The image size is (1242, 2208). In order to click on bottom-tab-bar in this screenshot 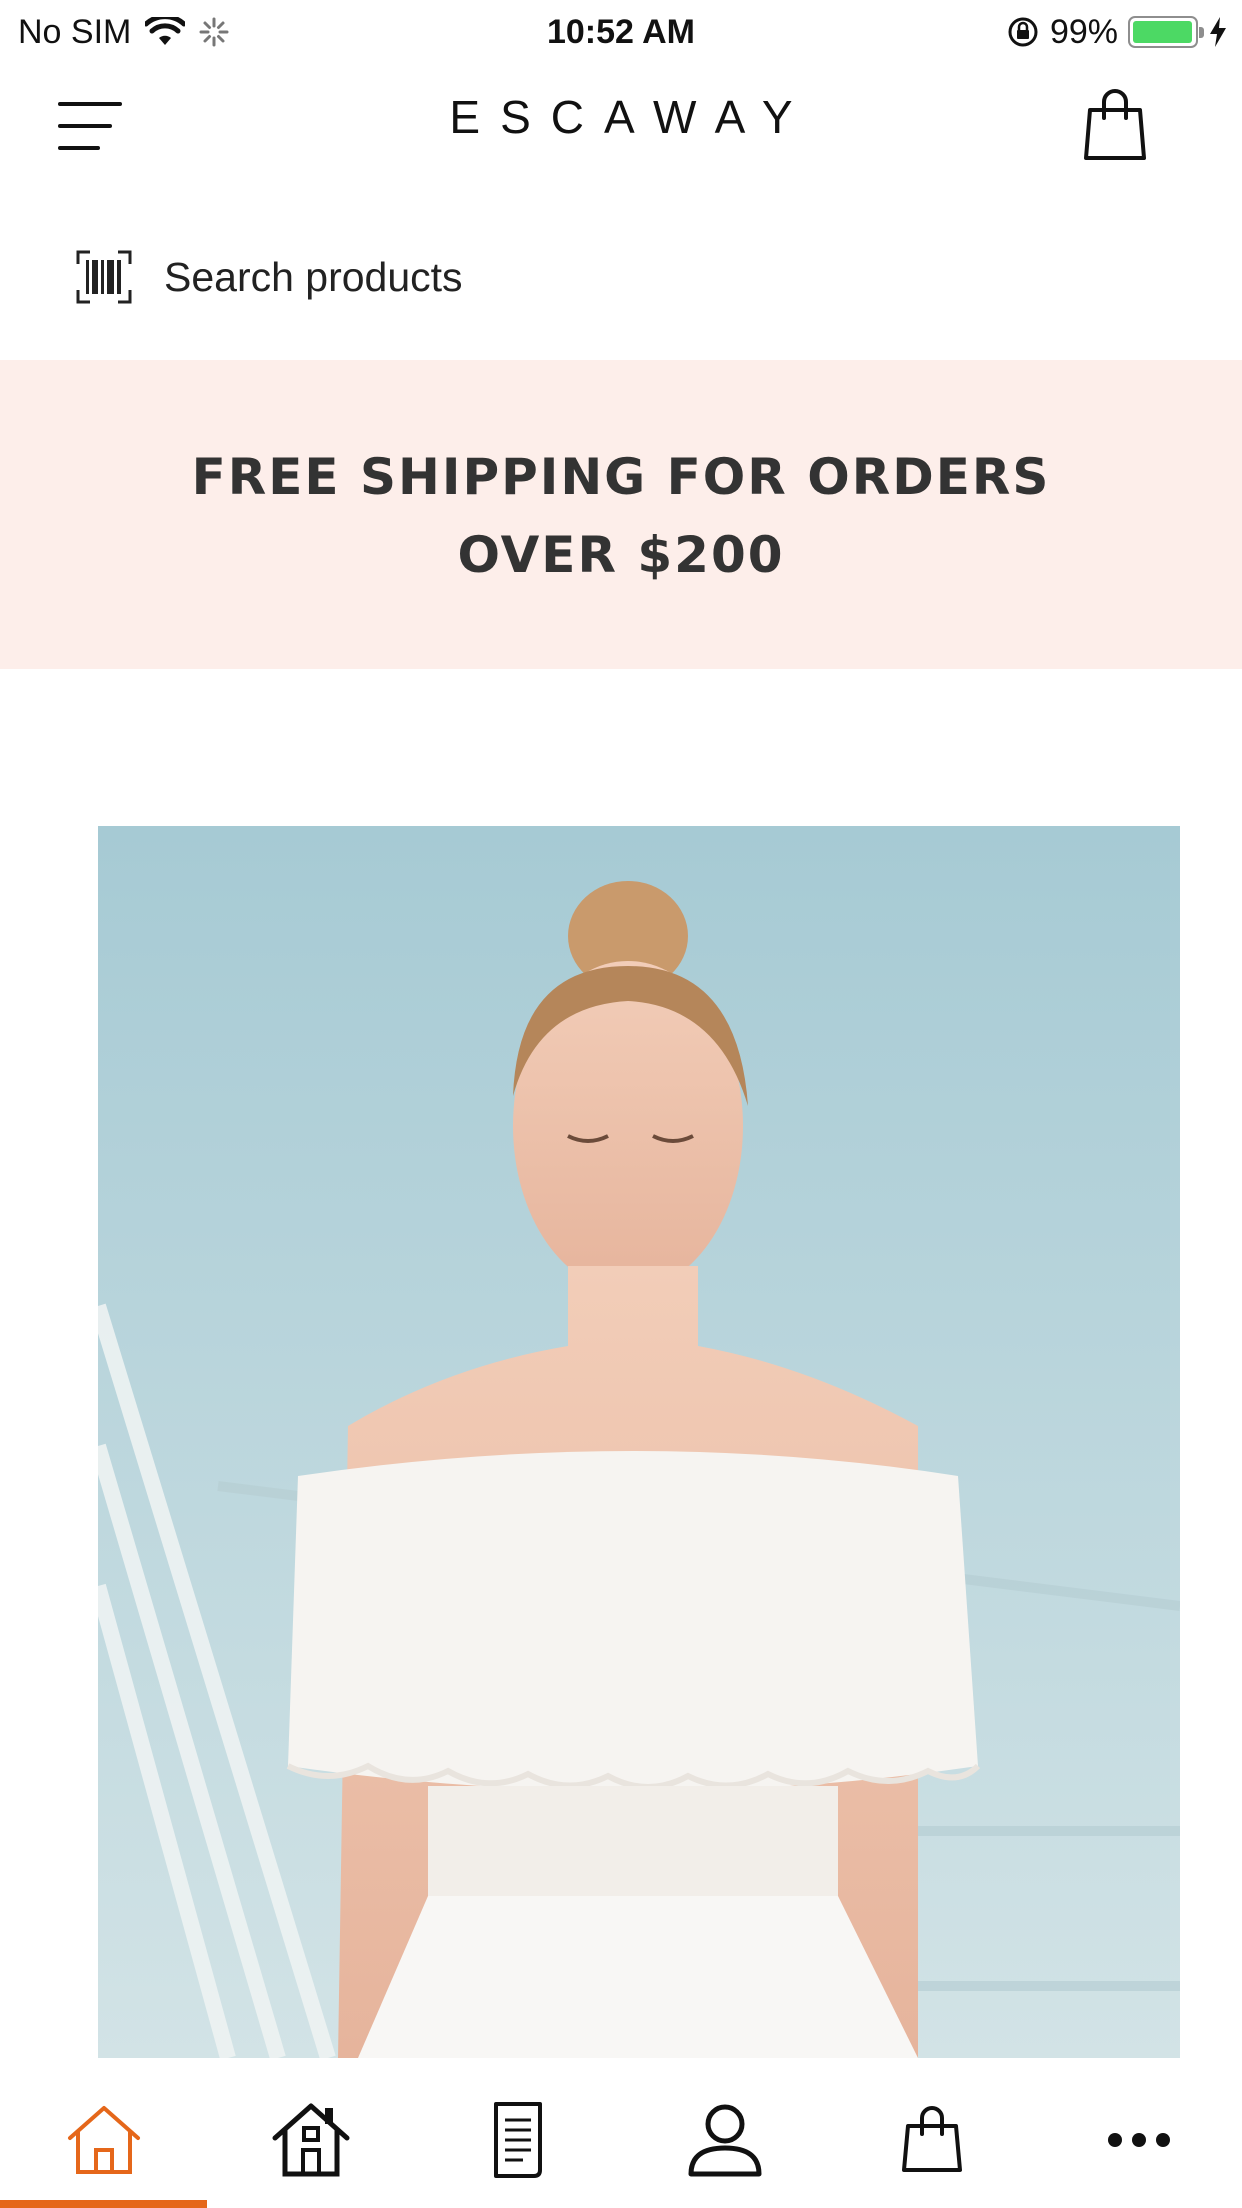, I will do `click(621, 2137)`.